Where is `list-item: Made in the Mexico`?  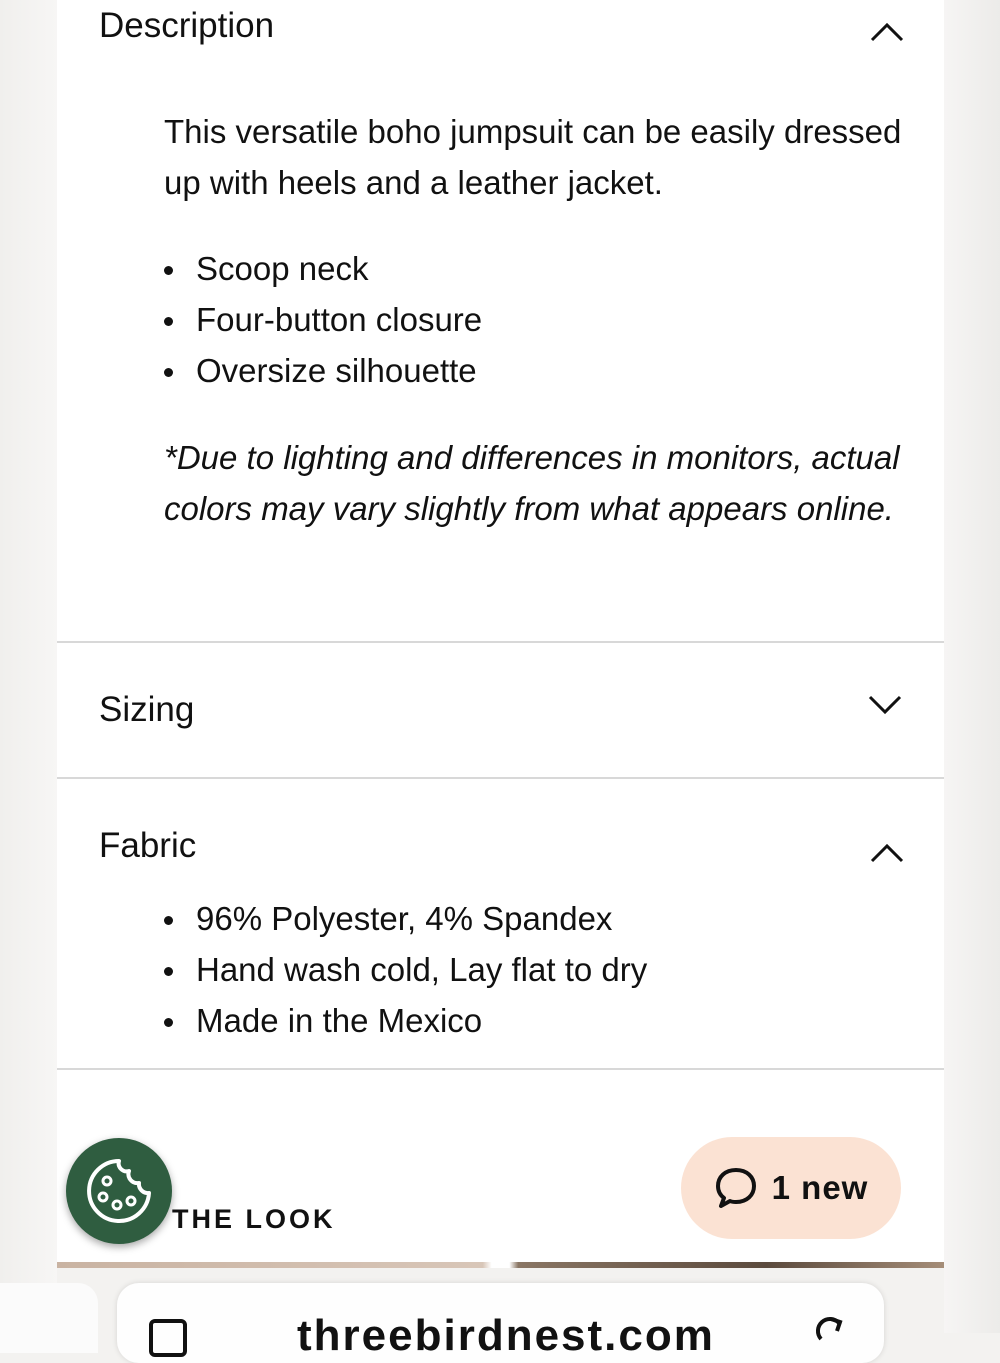 list-item: Made in the Mexico is located at coordinates (405, 1020).